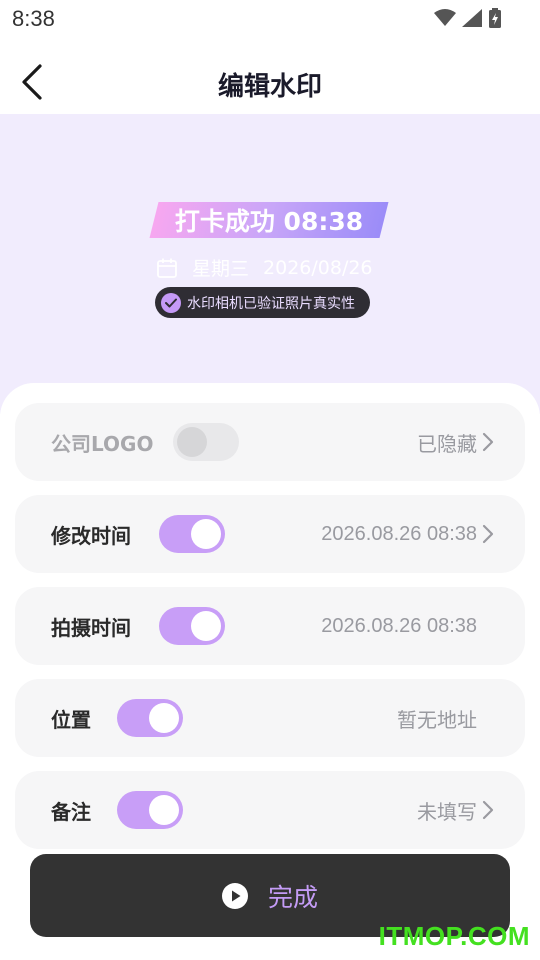 The width and height of the screenshot is (540, 960). What do you see at coordinates (318, 267) in the screenshot?
I see `watermark-date: 2026/08/26` at bounding box center [318, 267].